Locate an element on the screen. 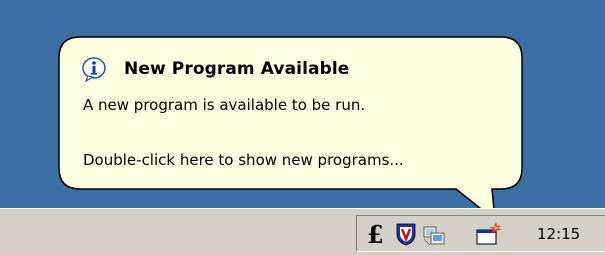 This screenshot has width=605, height=255. info-icon is located at coordinates (95, 69).